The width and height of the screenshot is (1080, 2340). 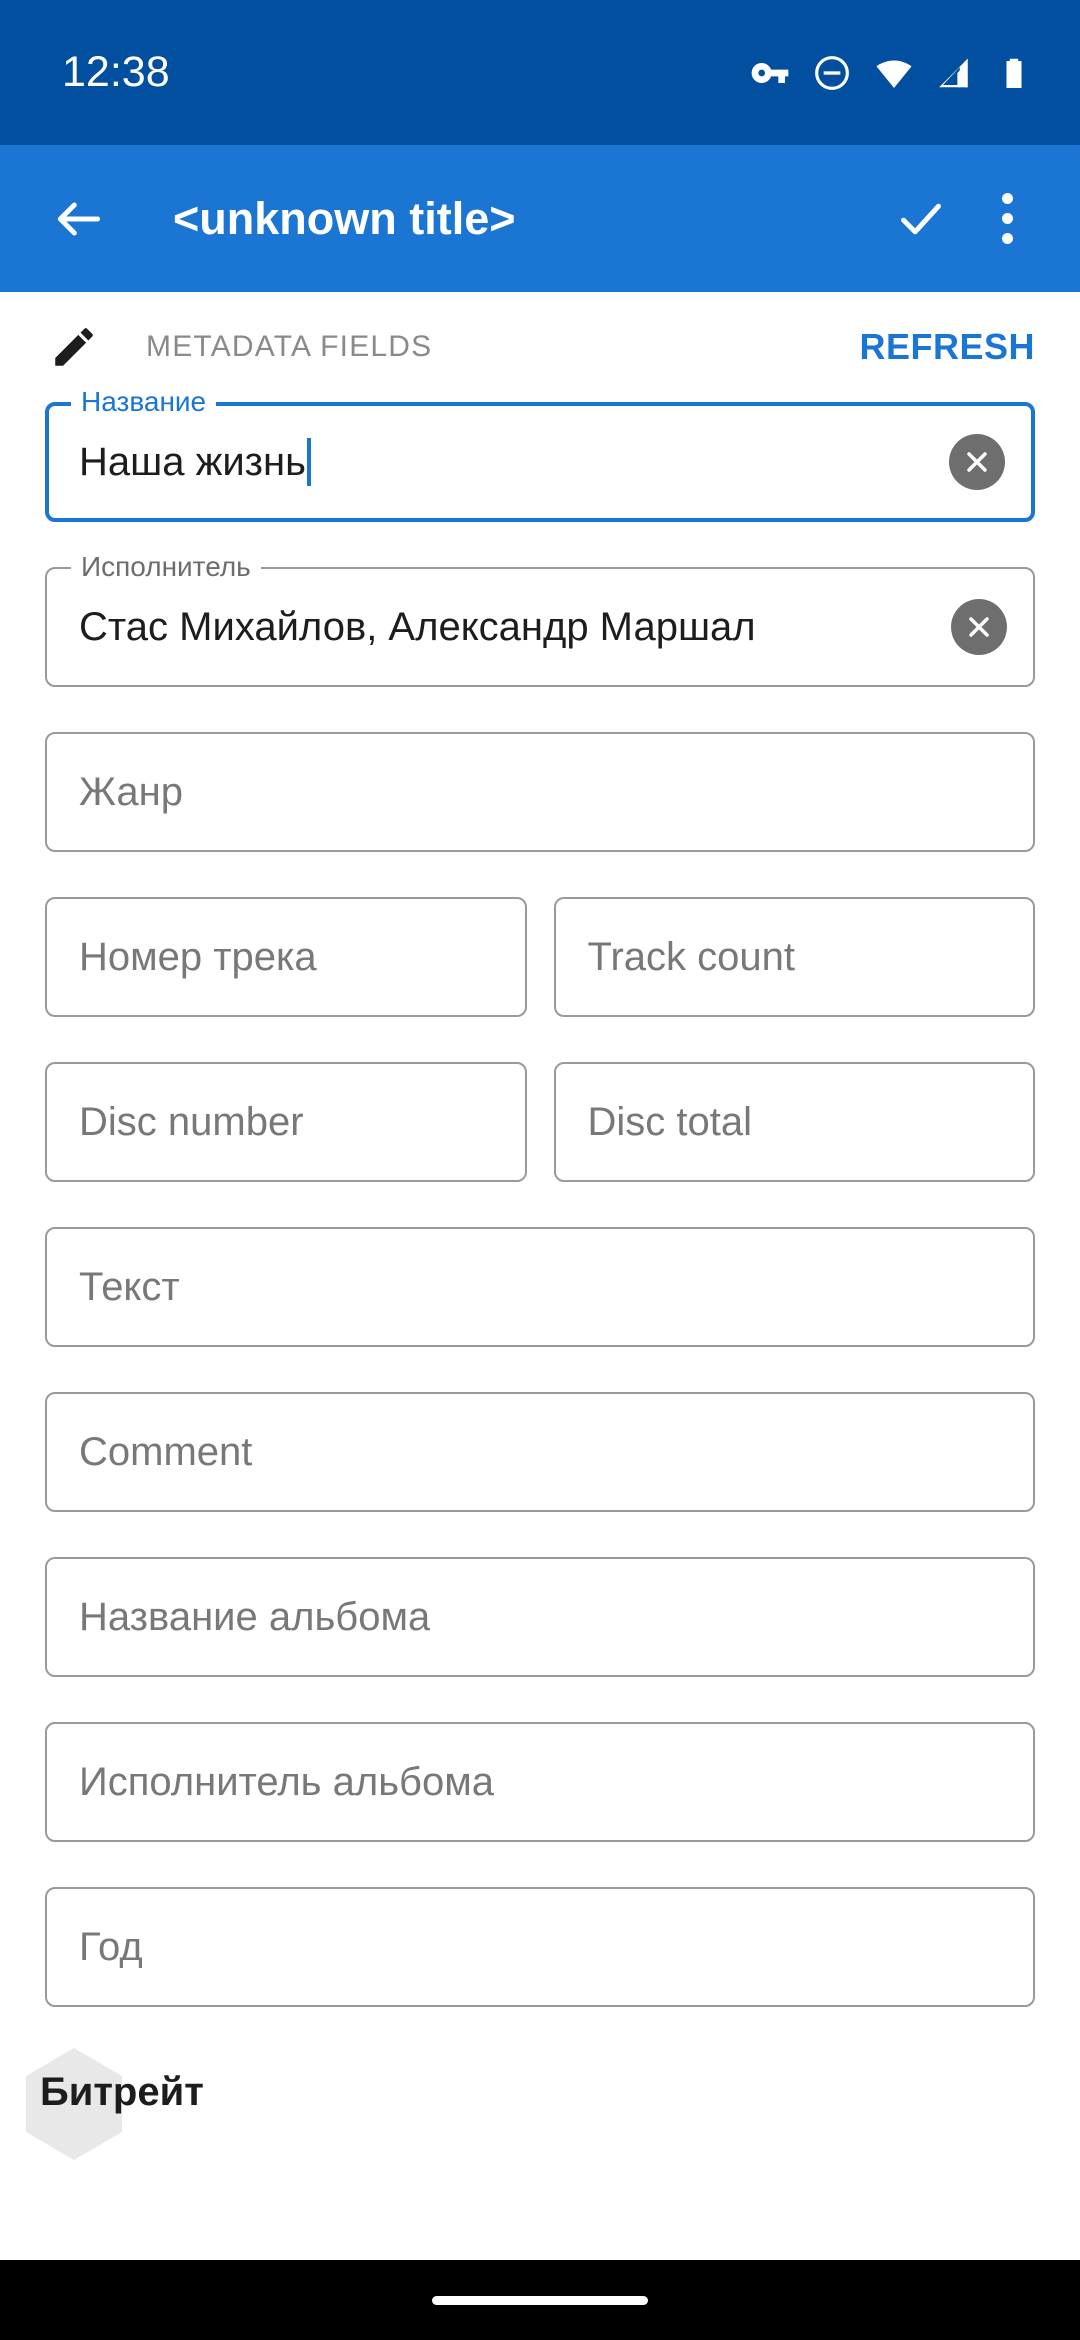 I want to click on field-comment-box: Comment, so click(x=540, y=1452).